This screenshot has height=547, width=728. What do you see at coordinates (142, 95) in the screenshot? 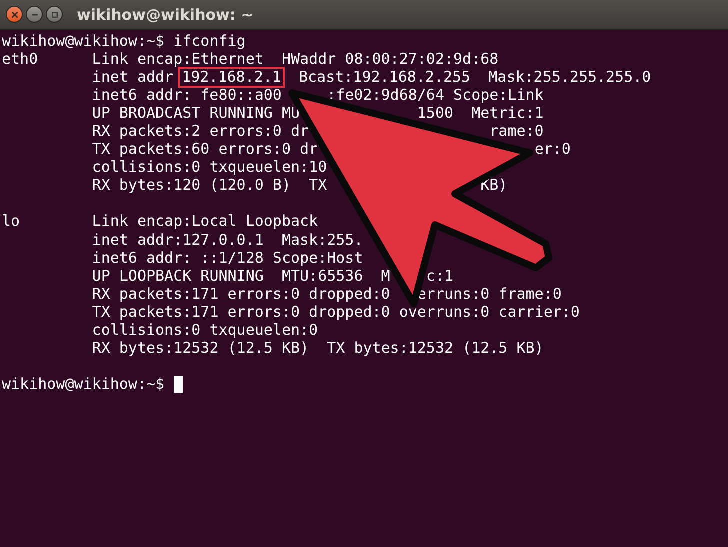
I see `output-text: inet6 addr:` at bounding box center [142, 95].